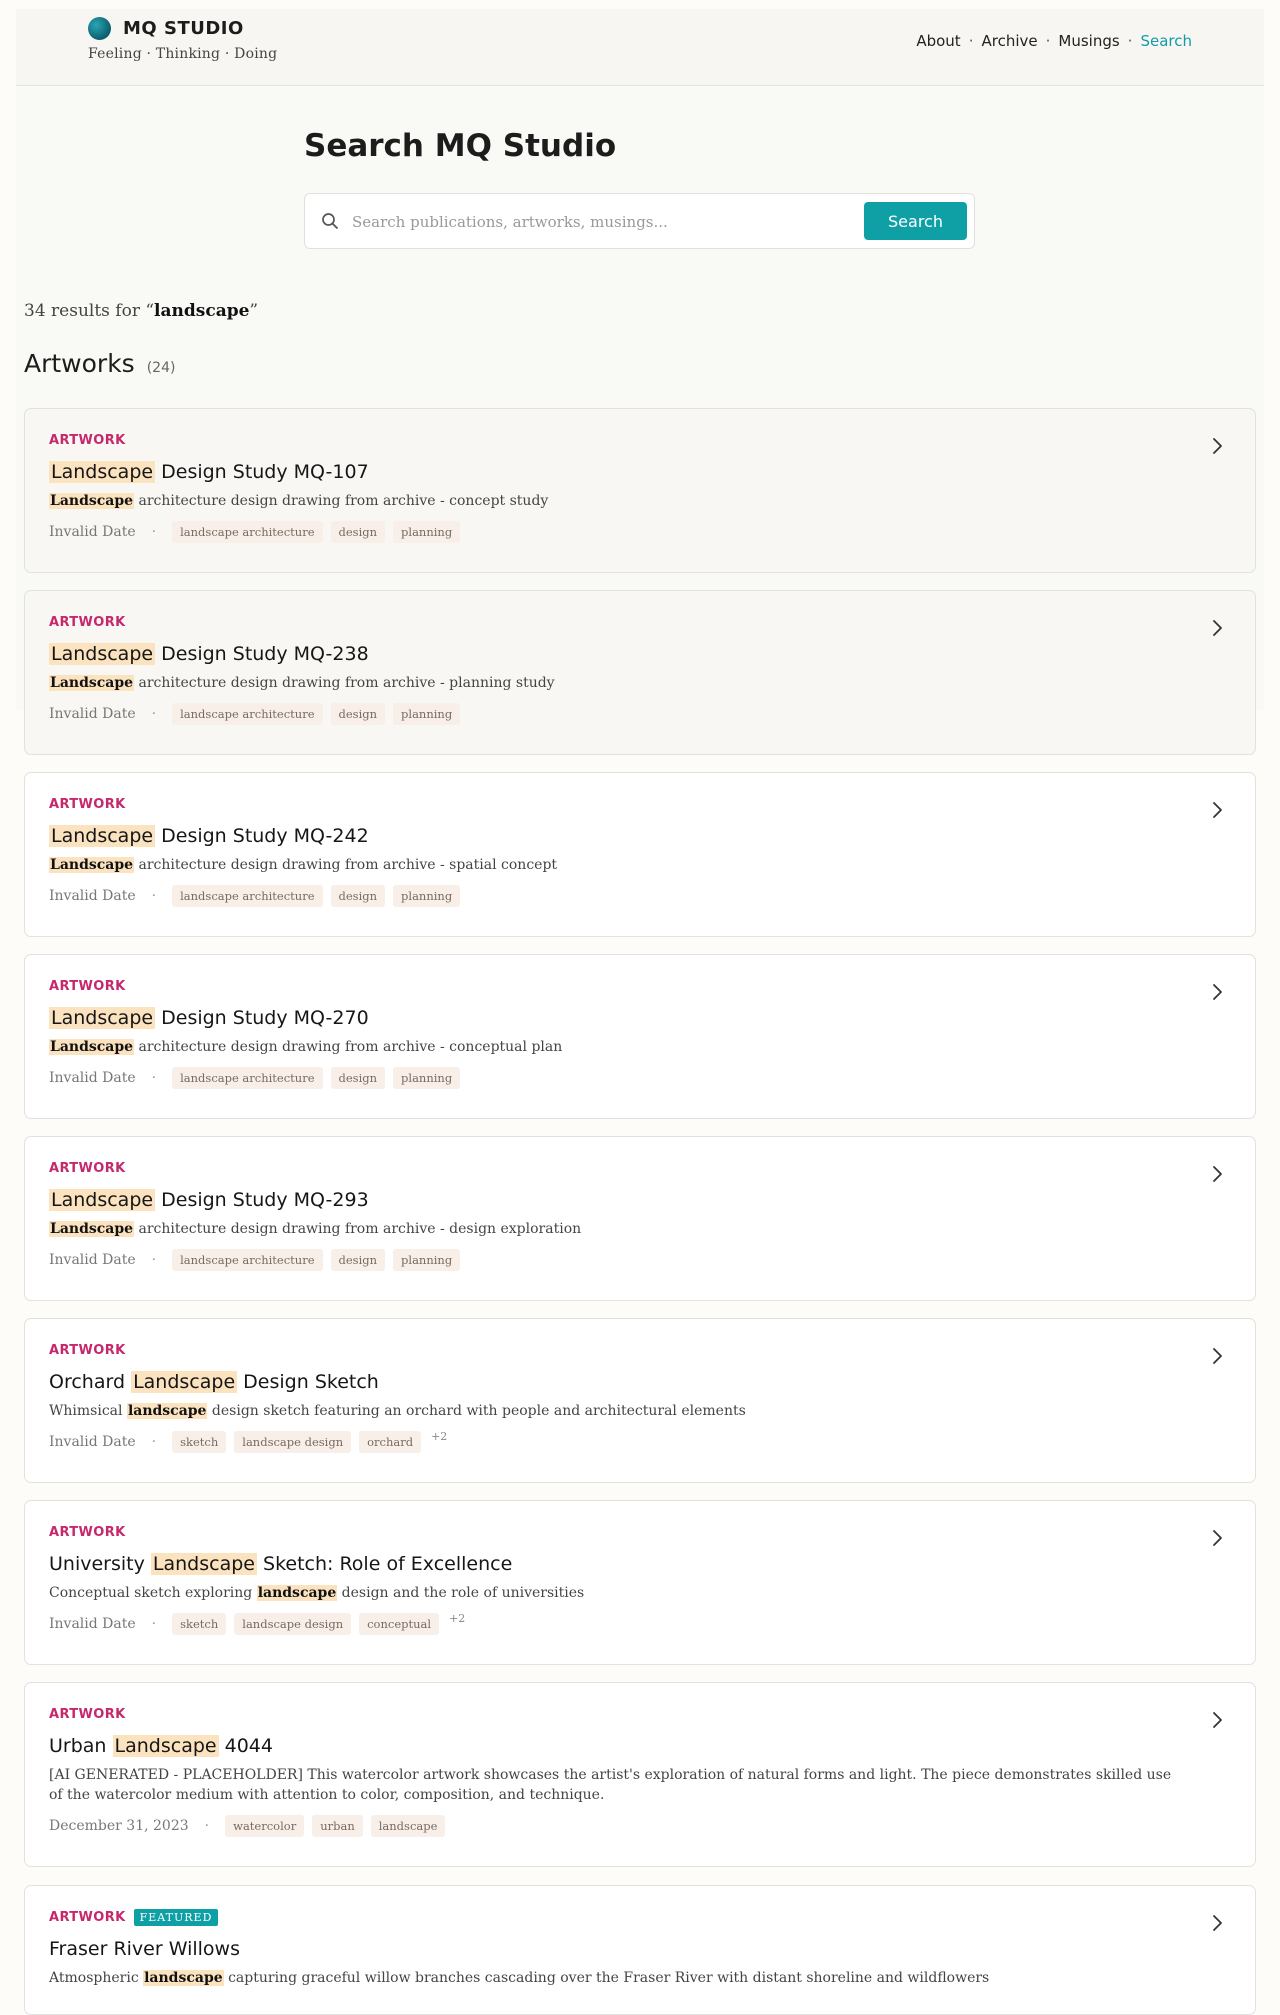 This screenshot has height=2015, width=1280. What do you see at coordinates (612, 1382) in the screenshot?
I see `result-title: Orchard Landscape Design Sketch` at bounding box center [612, 1382].